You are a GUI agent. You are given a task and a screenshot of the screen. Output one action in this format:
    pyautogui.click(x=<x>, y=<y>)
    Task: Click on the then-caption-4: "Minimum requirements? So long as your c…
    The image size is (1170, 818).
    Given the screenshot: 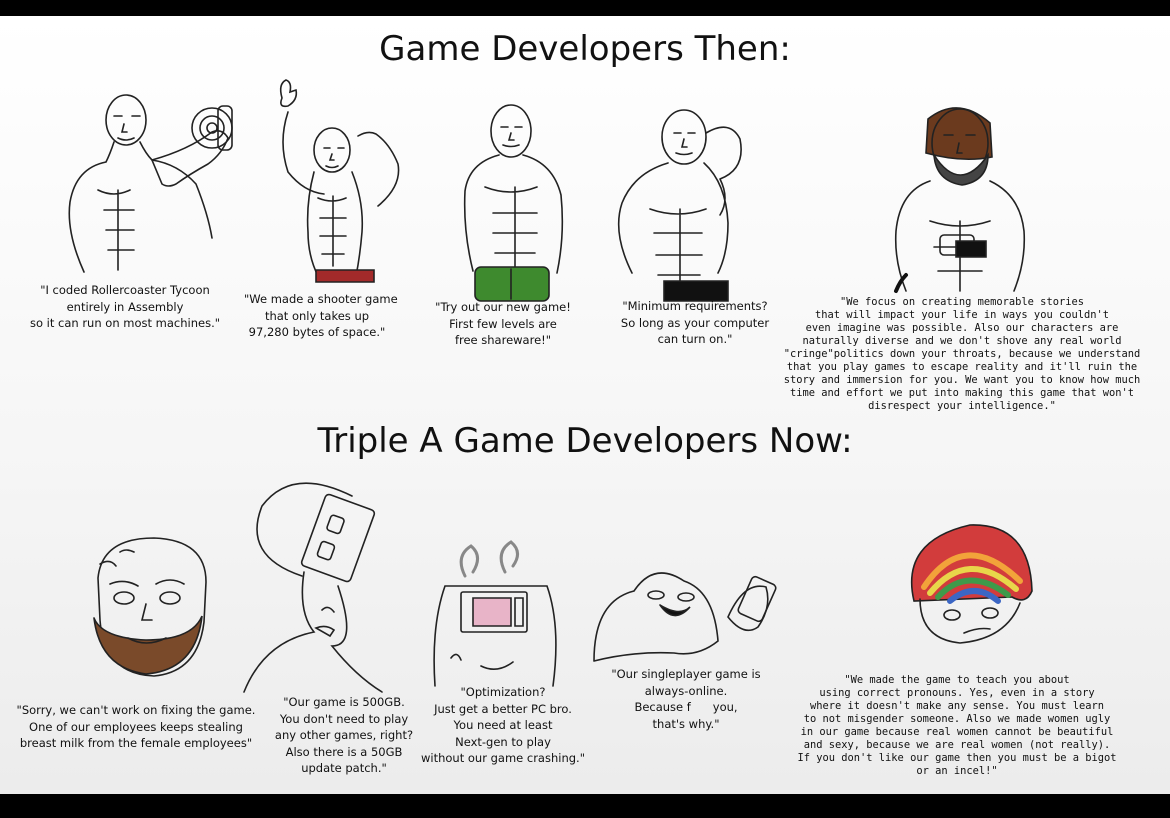 What is the action you would take?
    pyautogui.click(x=695, y=322)
    